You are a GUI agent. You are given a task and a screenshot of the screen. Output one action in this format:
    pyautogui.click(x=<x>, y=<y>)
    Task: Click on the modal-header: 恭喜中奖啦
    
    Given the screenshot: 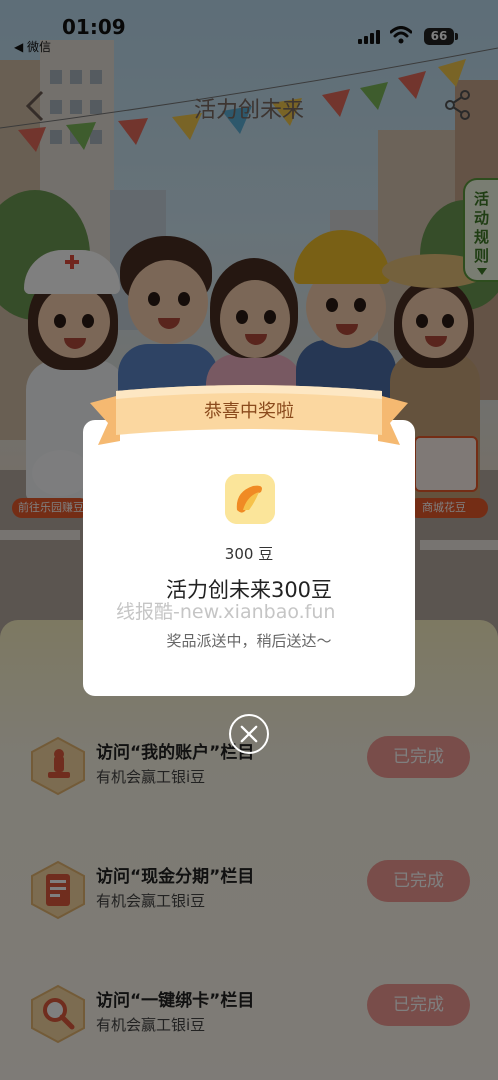 What is the action you would take?
    pyautogui.click(x=249, y=411)
    